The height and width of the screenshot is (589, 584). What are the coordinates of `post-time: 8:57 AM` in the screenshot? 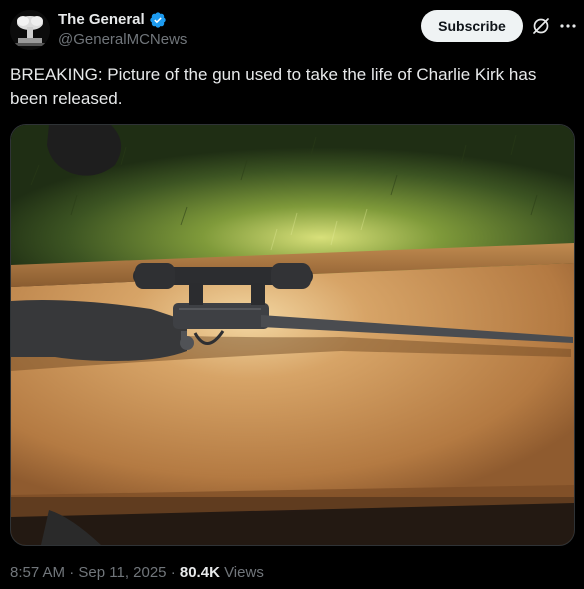 It's located at (37, 572).